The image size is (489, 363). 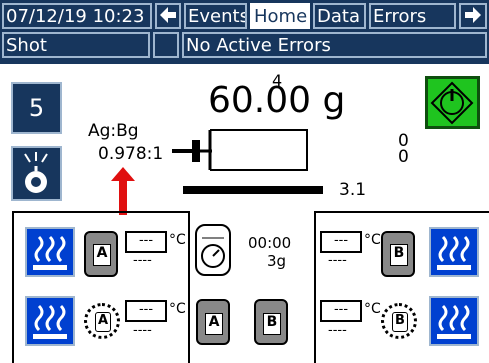 I want to click on start-button, so click(x=452, y=102).